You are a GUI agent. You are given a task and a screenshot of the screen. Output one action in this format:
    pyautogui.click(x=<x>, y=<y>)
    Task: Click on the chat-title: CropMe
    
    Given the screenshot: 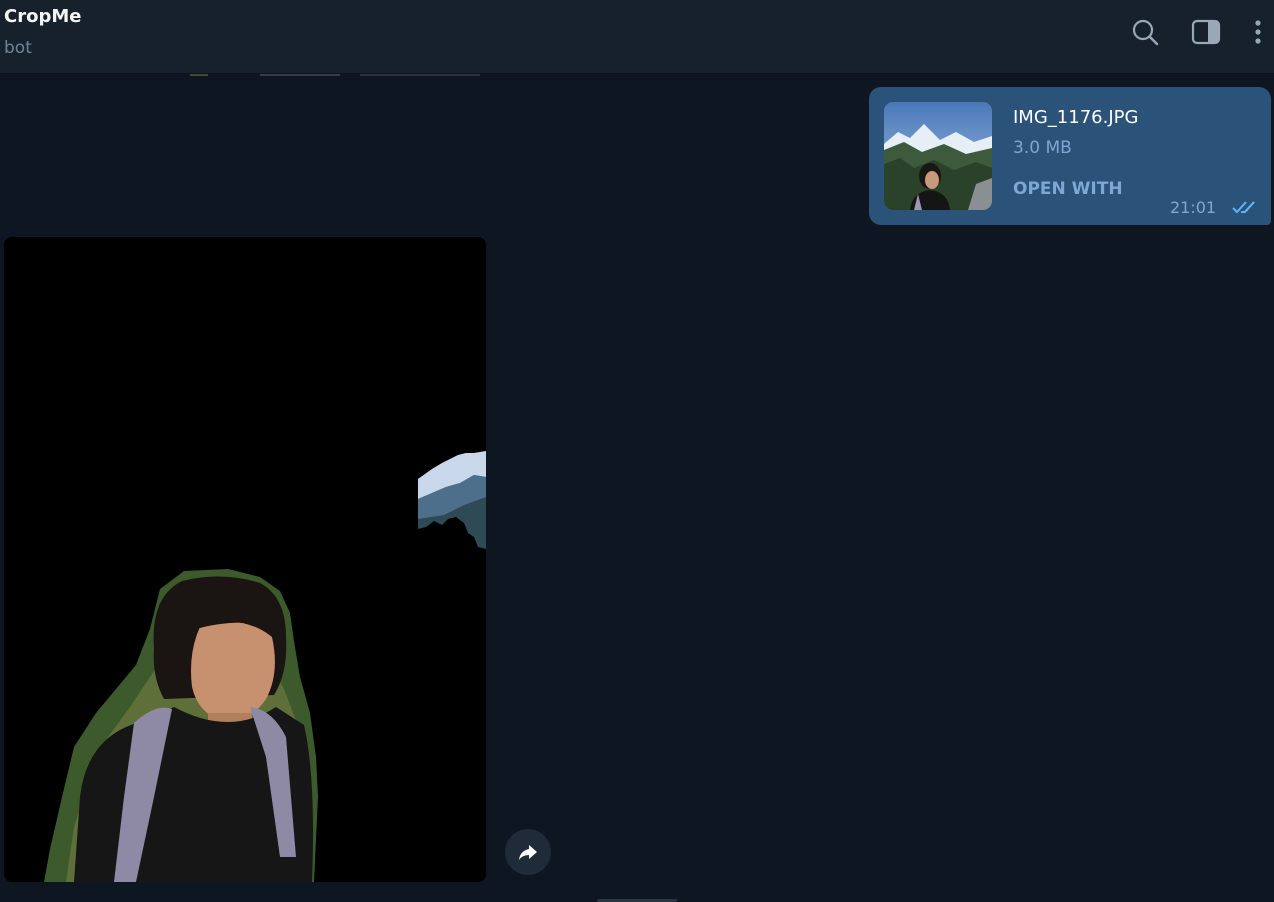 What is the action you would take?
    pyautogui.click(x=42, y=16)
    